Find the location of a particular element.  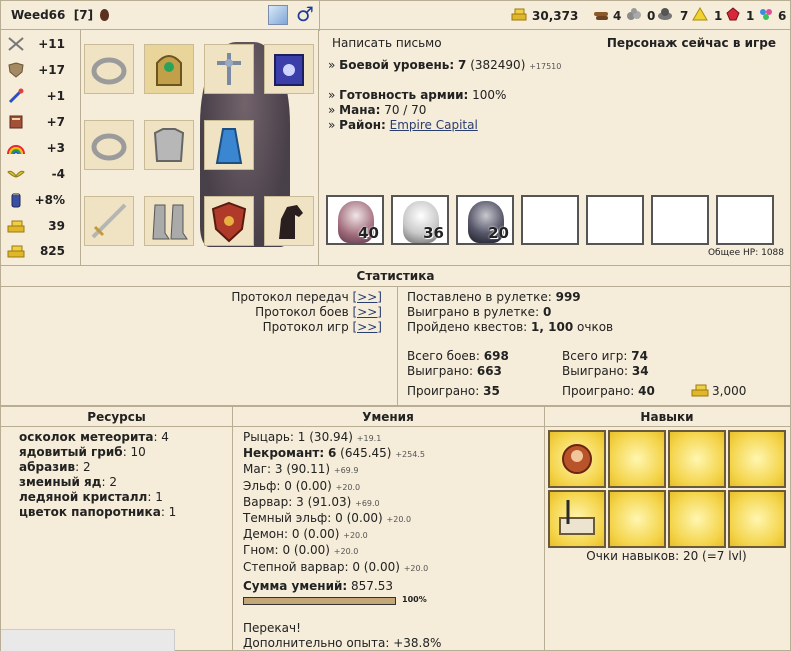

label: Проиграно: is located at coordinates (443, 391).